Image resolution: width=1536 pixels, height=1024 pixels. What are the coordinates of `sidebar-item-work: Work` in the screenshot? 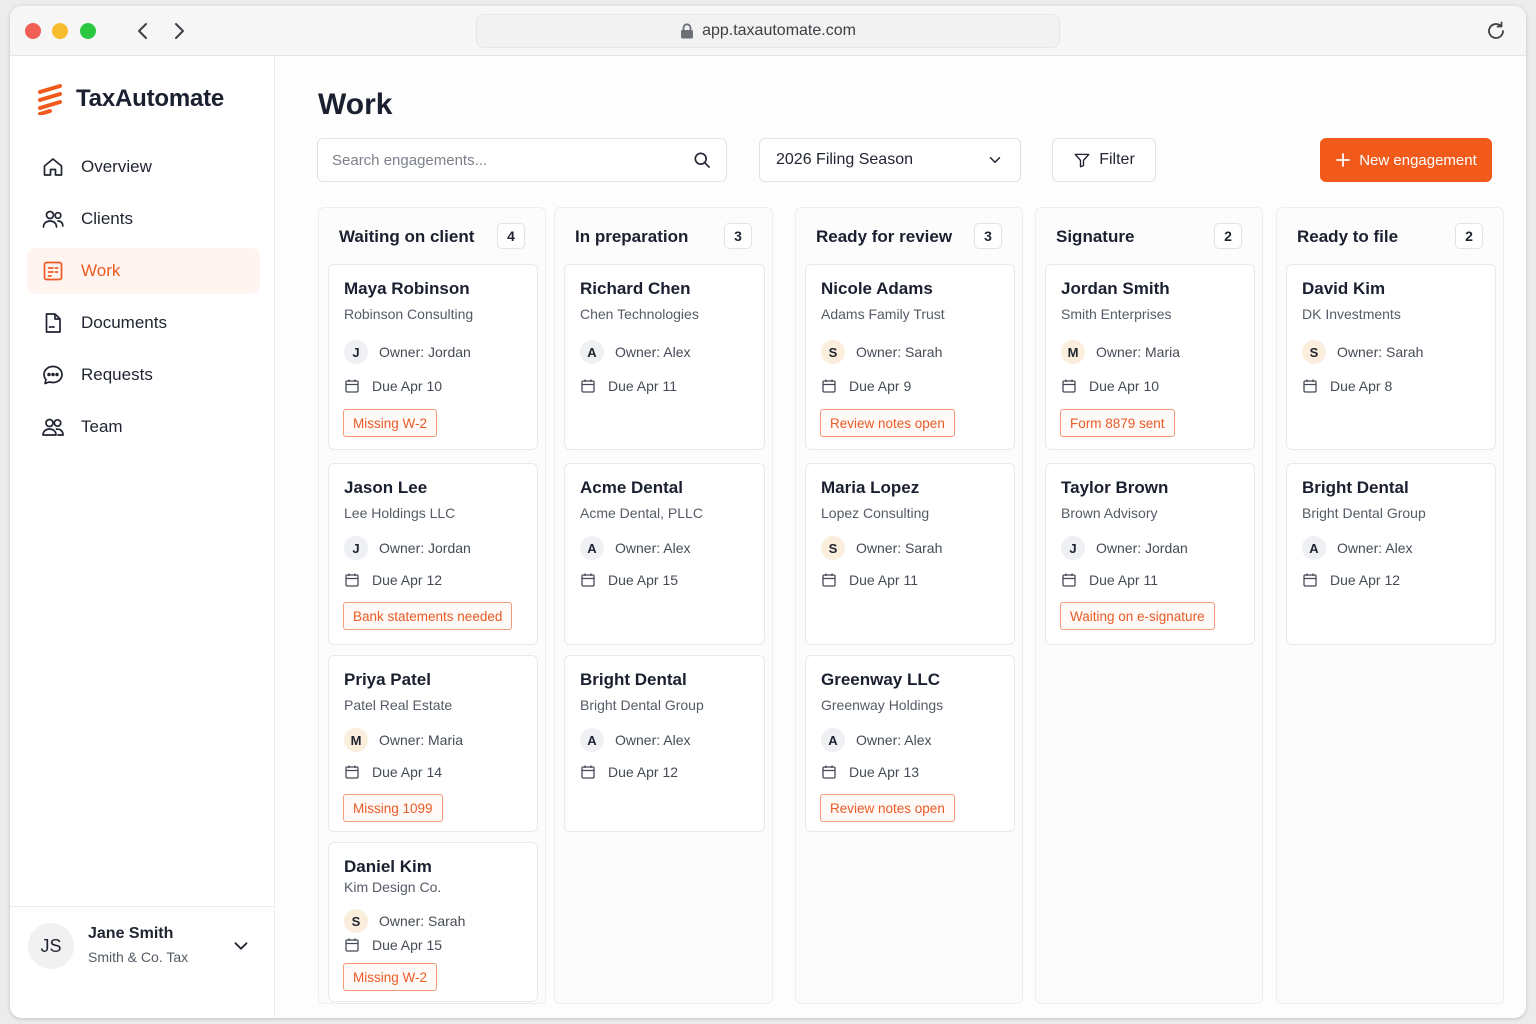 It's located at (143, 271).